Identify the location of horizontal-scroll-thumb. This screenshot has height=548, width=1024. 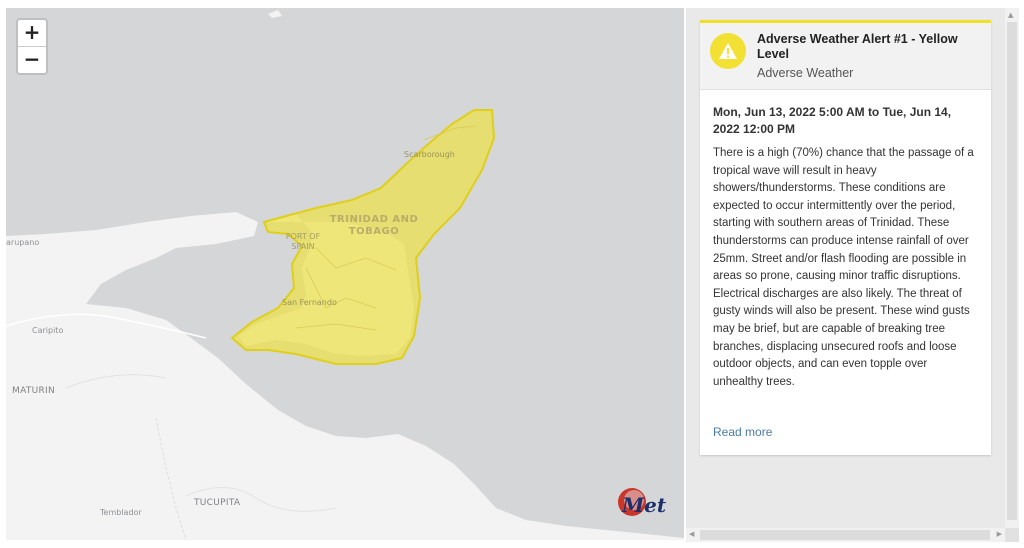
(845, 535).